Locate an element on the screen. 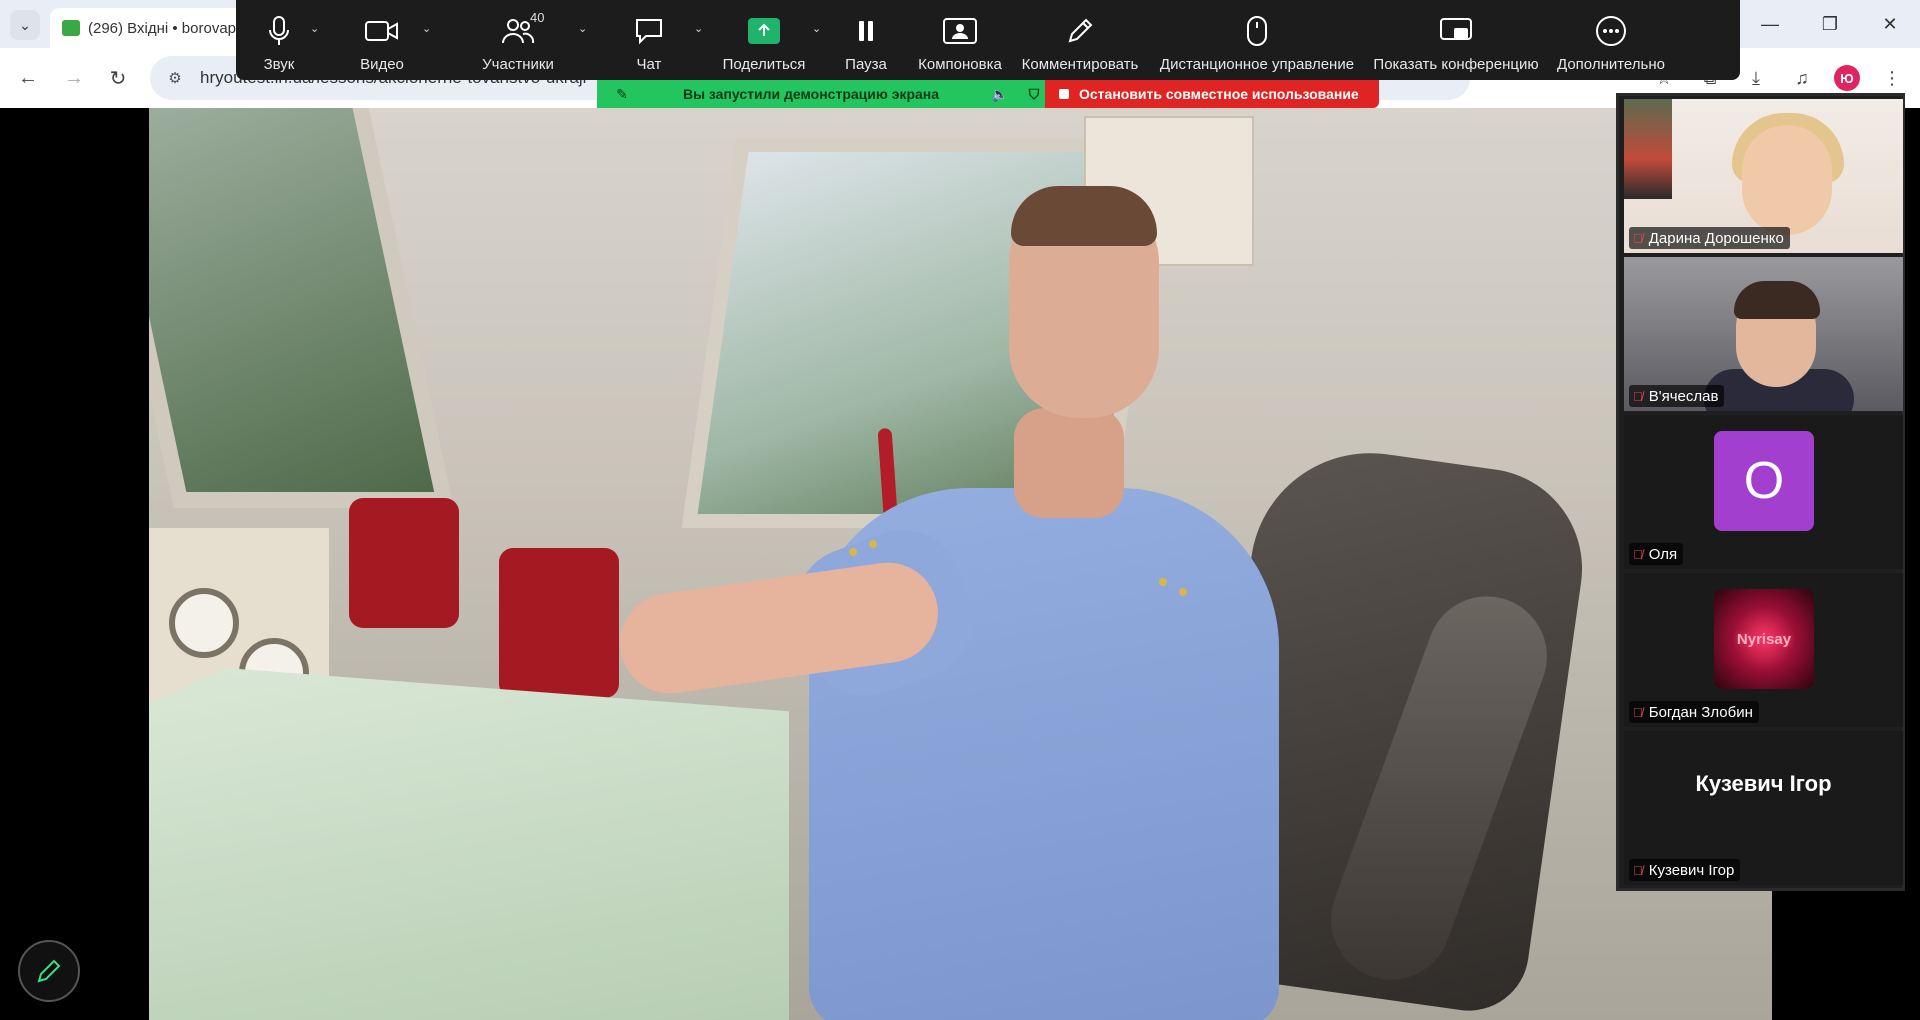 The width and height of the screenshot is (1920, 1020). media-control-icon: ♫ is located at coordinates (1802, 78).